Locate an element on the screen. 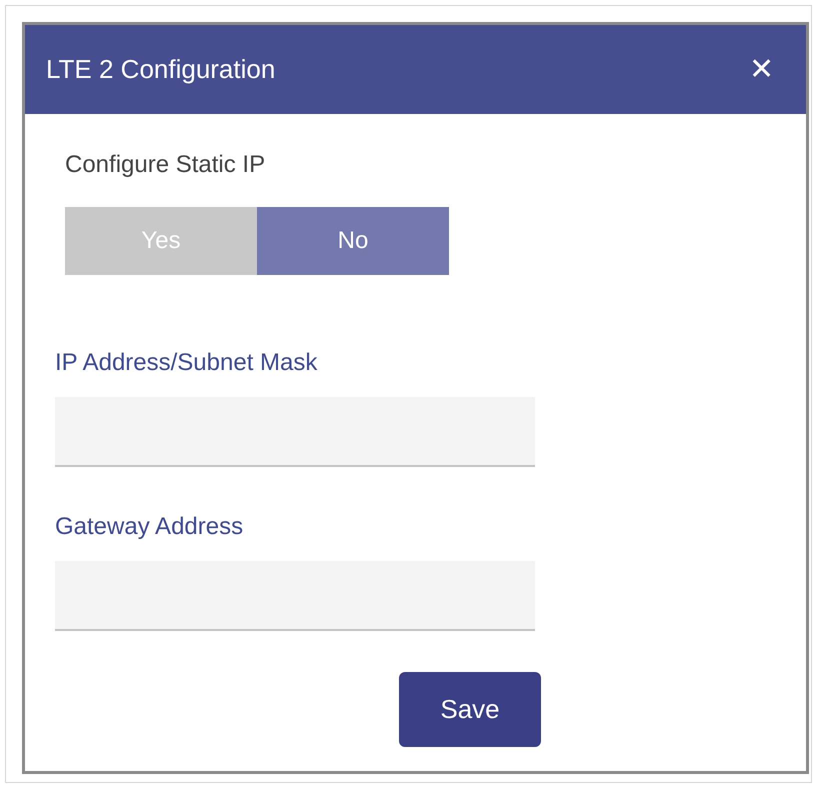 The height and width of the screenshot is (788, 817). field-label: IP Address/Subnet Mask is located at coordinates (186, 363).